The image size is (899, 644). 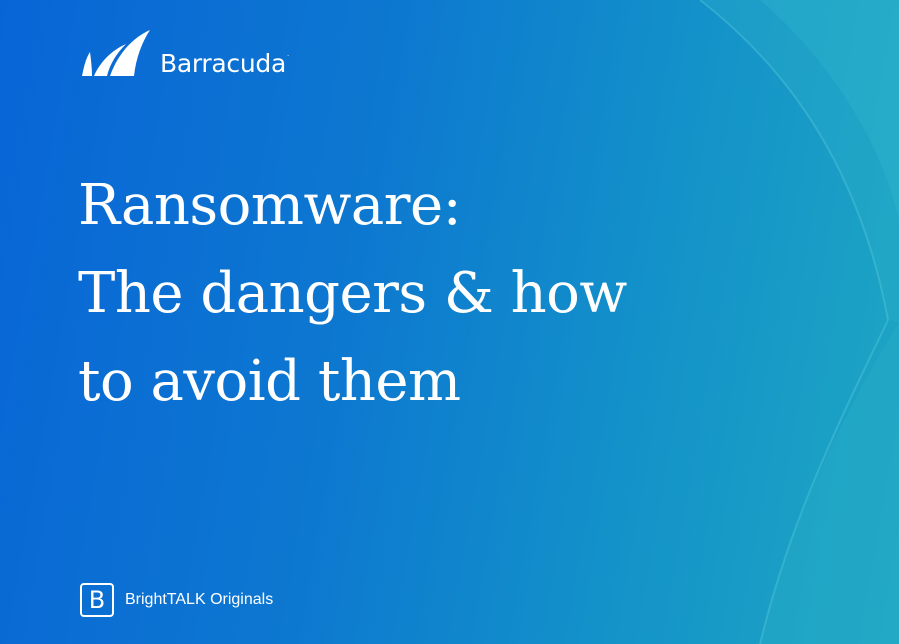 I want to click on barracuda-logo: Barracuda., so click(x=184, y=53).